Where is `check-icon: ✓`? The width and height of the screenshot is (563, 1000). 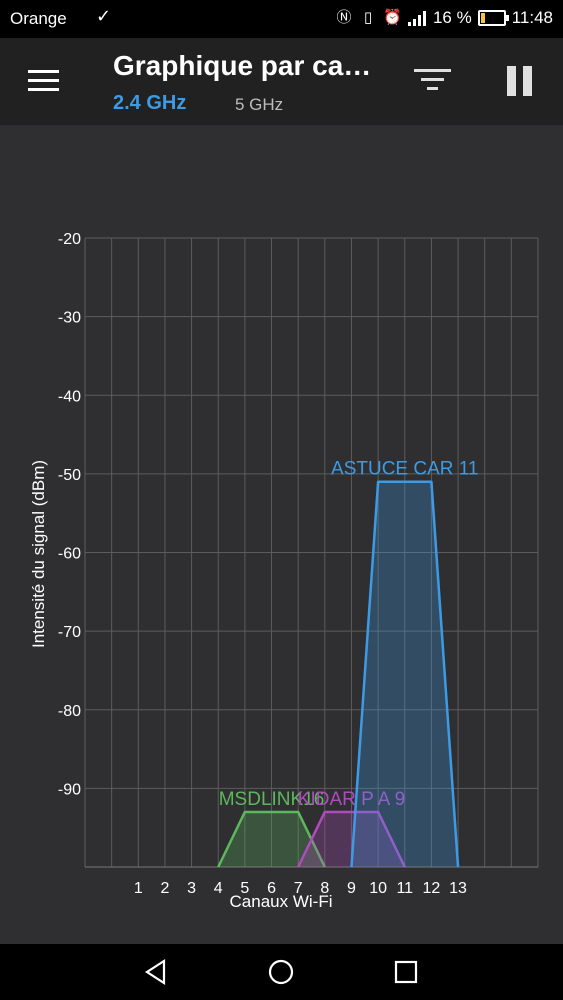
check-icon: ✓ is located at coordinates (104, 16).